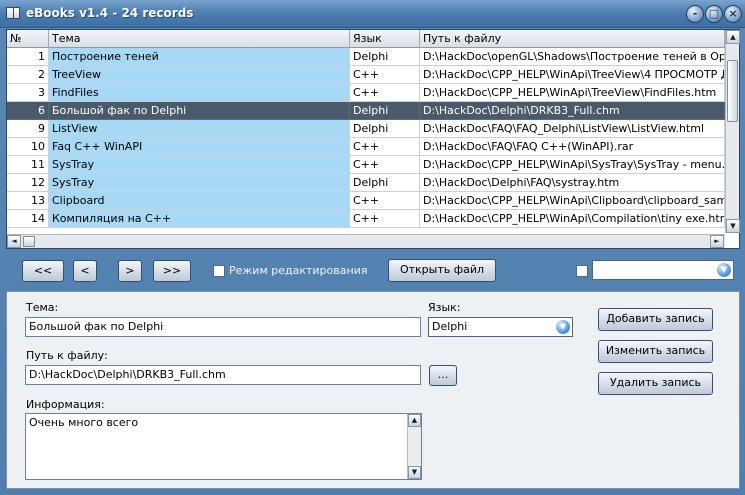 This screenshot has width=745, height=495. What do you see at coordinates (110, 13) in the screenshot?
I see `window-title: eBooks v1.4 - 24 records` at bounding box center [110, 13].